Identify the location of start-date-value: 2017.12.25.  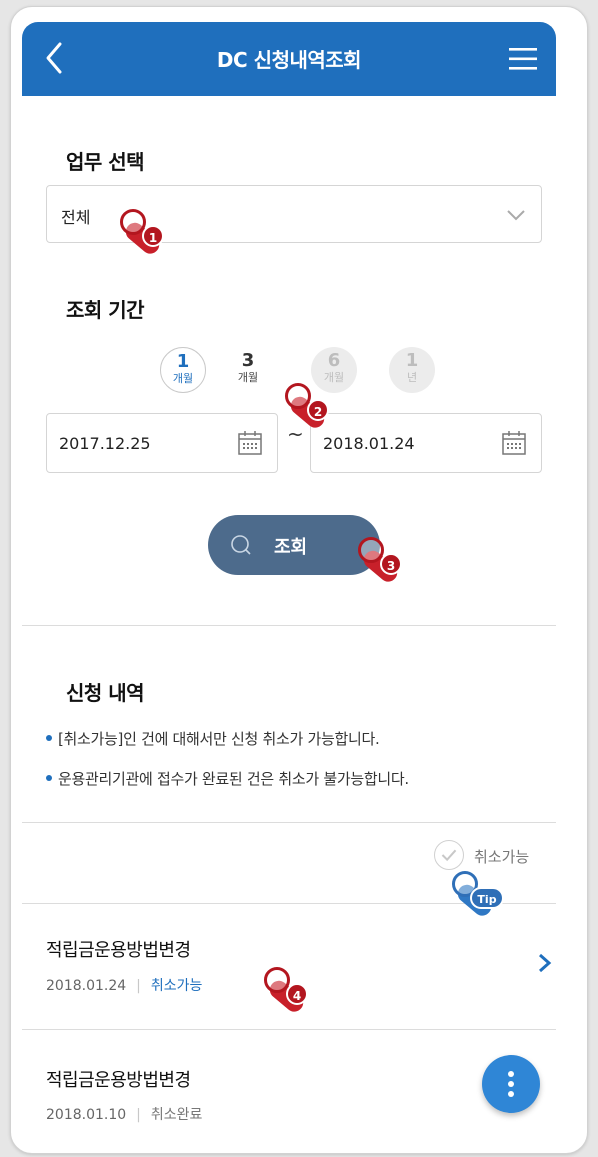
(105, 443).